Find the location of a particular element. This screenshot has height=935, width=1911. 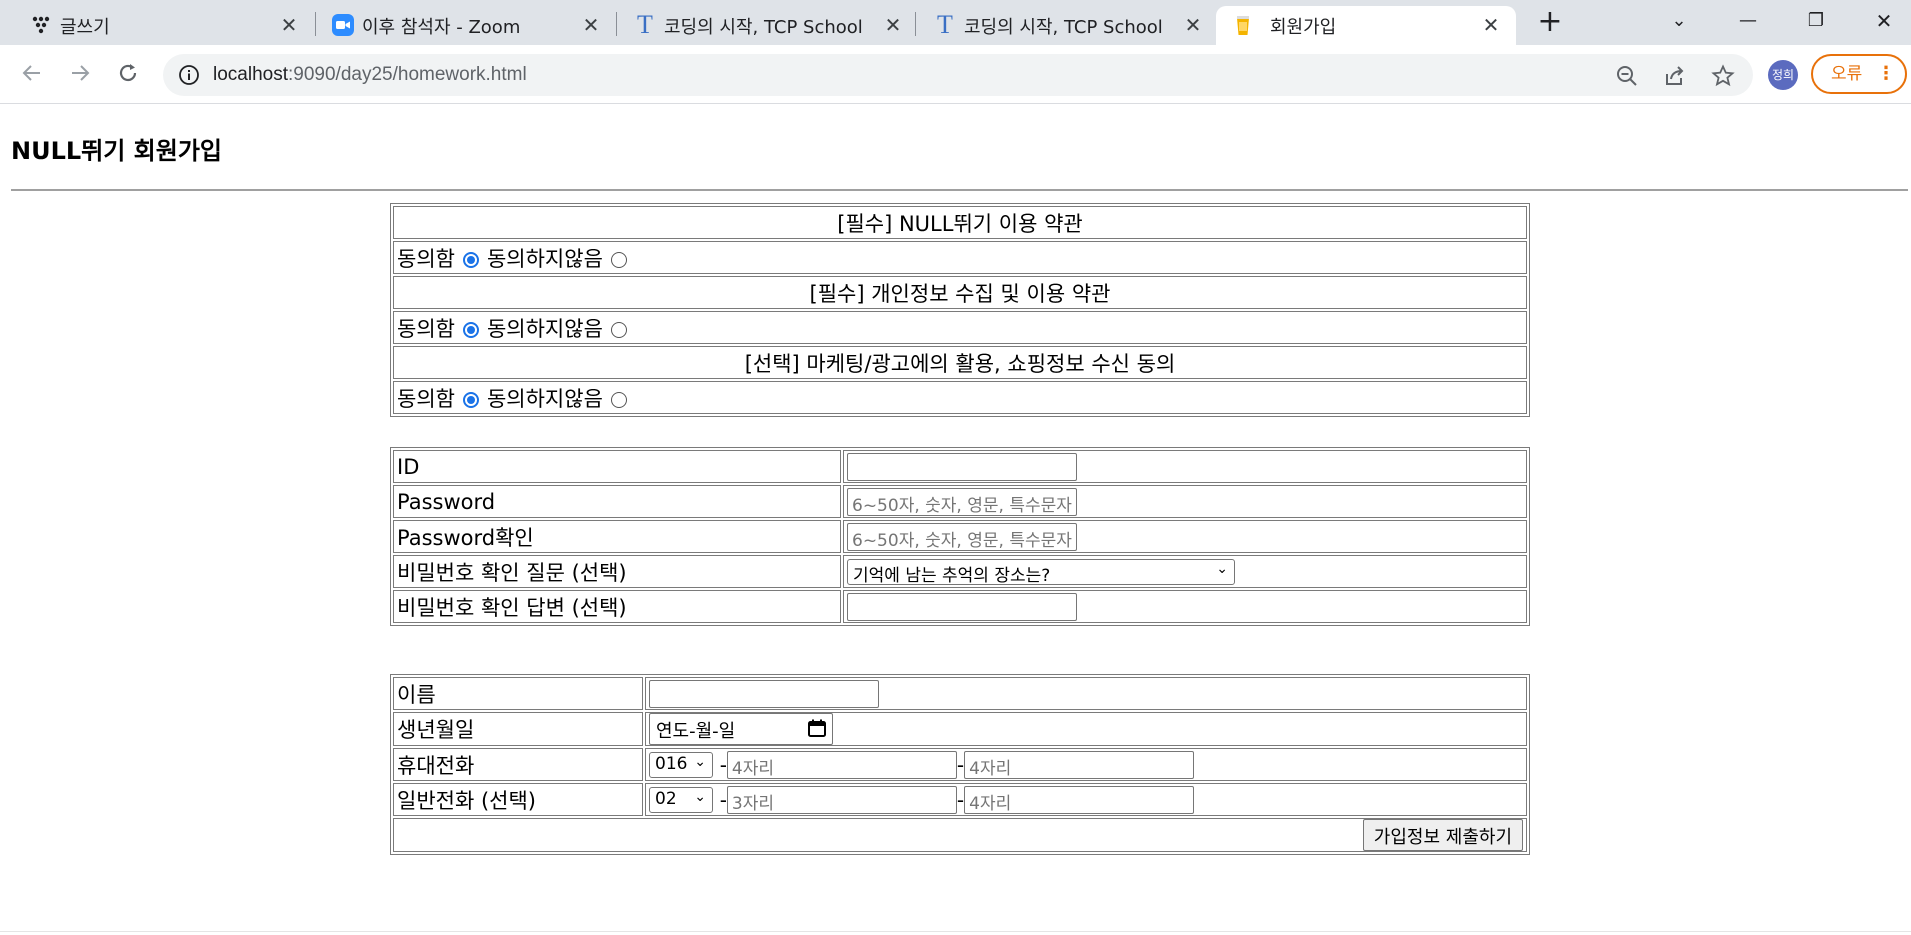

calendar-icon is located at coordinates (817, 728).